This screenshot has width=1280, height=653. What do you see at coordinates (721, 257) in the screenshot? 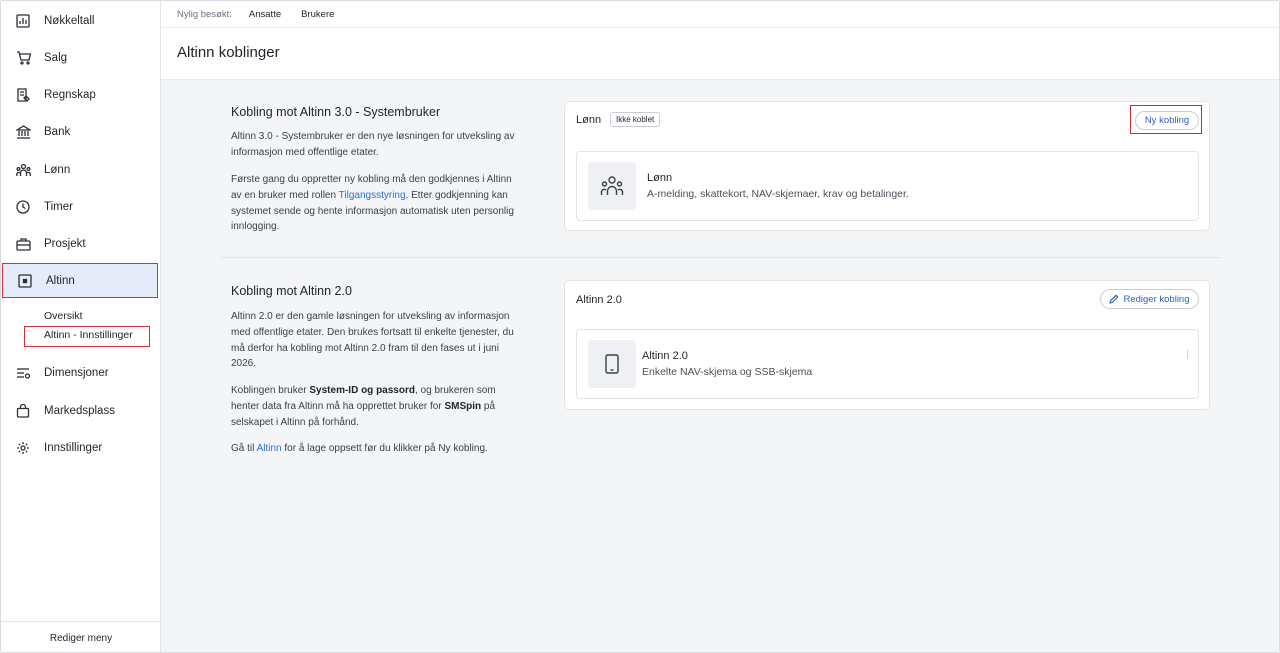
I see `section-divider` at bounding box center [721, 257].